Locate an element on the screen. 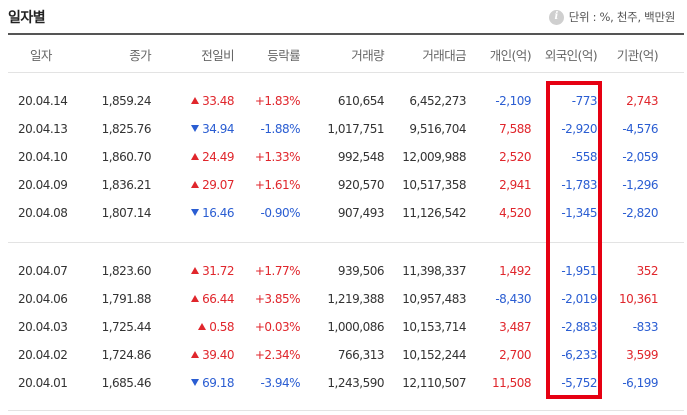 Image resolution: width=687 pixels, height=415 pixels. change-value: 34.94 is located at coordinates (218, 129).